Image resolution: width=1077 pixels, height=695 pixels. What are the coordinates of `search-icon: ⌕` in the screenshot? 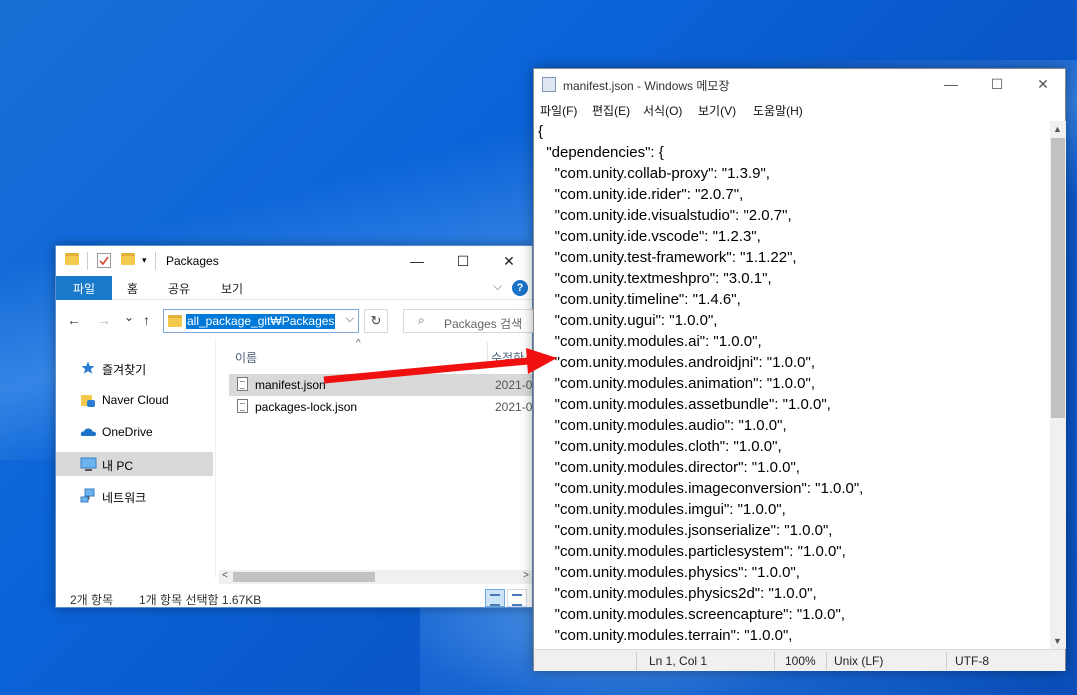 It's located at (421, 320).